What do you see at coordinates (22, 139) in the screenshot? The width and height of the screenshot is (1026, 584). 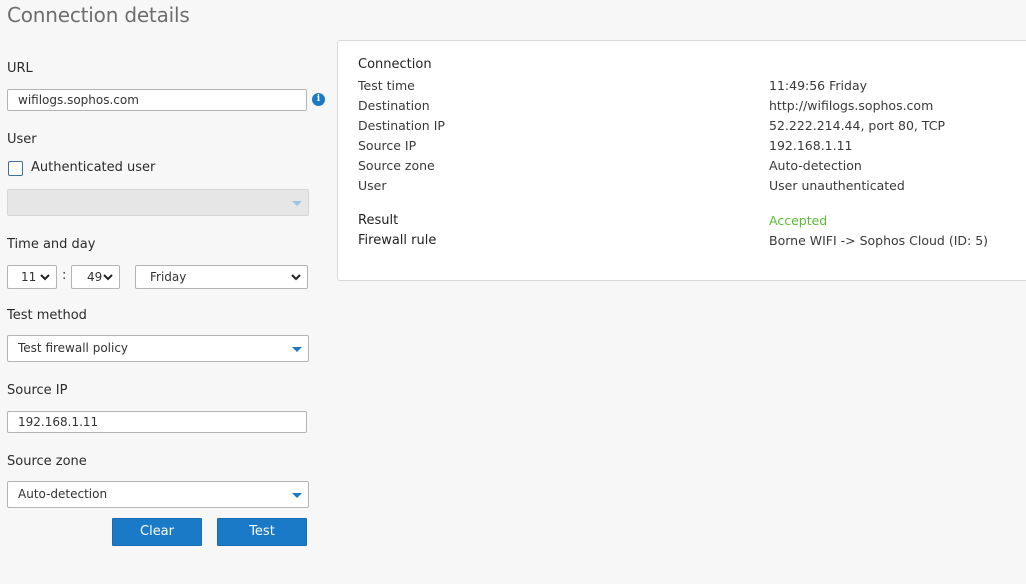 I see `user-label: User` at bounding box center [22, 139].